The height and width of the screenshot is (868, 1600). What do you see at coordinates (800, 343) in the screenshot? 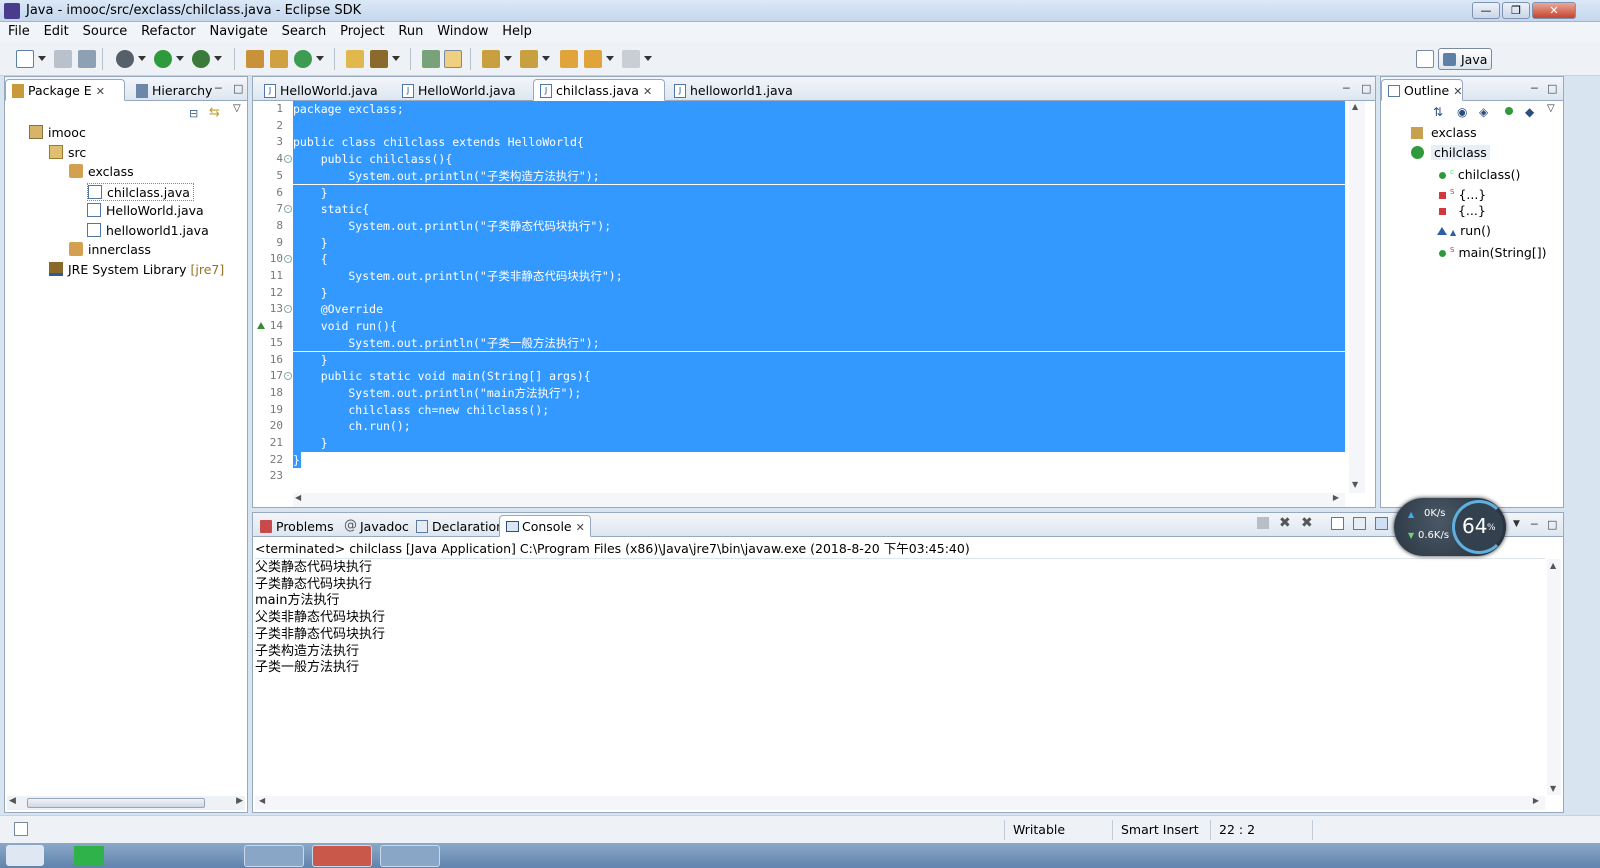
I see `code-line: 15 System.out.println("子类一般方法执行");` at bounding box center [800, 343].